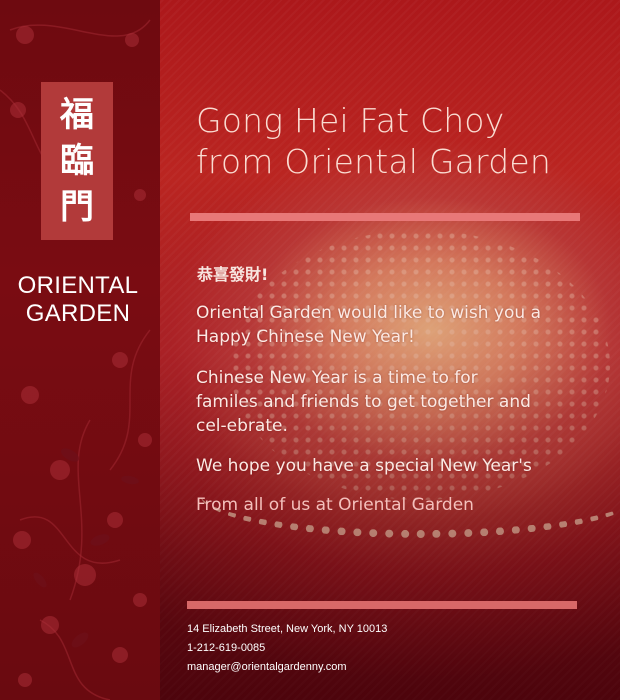  What do you see at coordinates (373, 161) in the screenshot?
I see `title-line: from Oriental Garden` at bounding box center [373, 161].